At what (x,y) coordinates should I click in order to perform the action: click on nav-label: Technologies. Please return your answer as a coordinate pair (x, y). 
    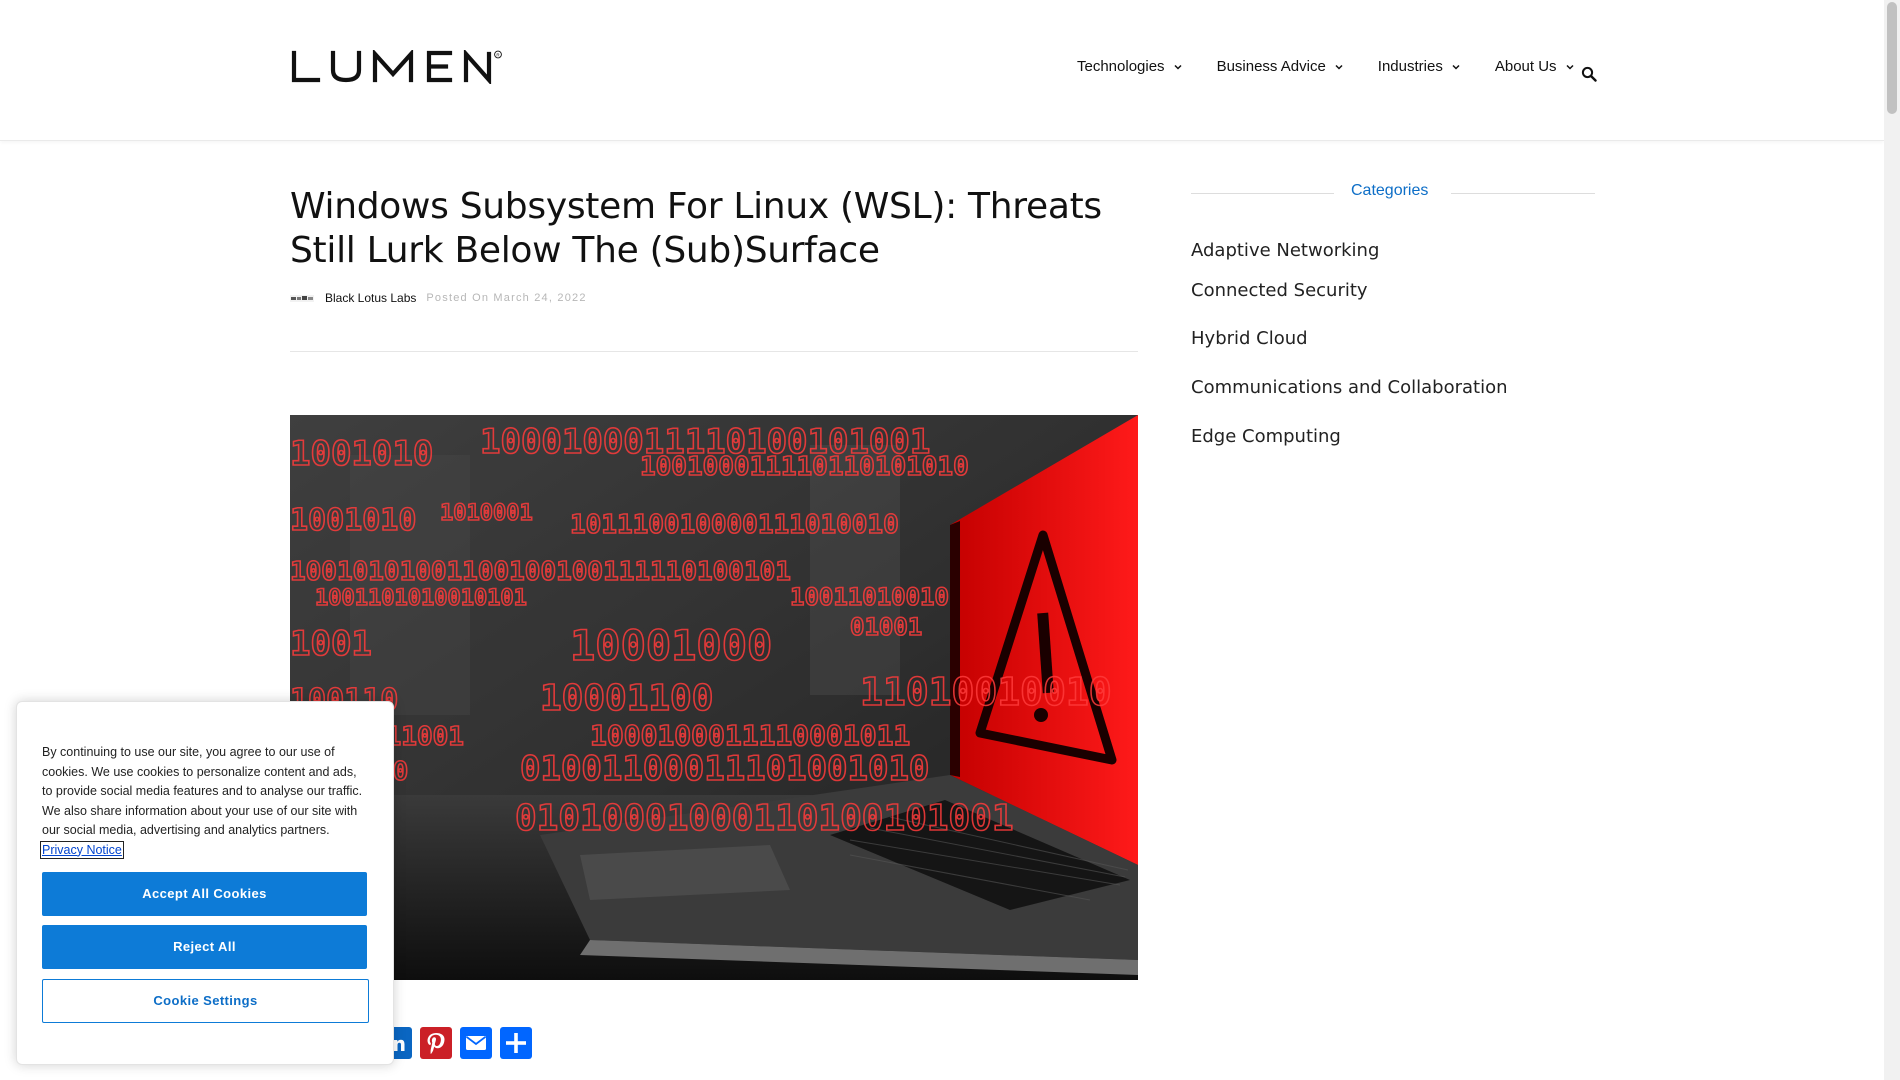
    Looking at the image, I should click on (1121, 66).